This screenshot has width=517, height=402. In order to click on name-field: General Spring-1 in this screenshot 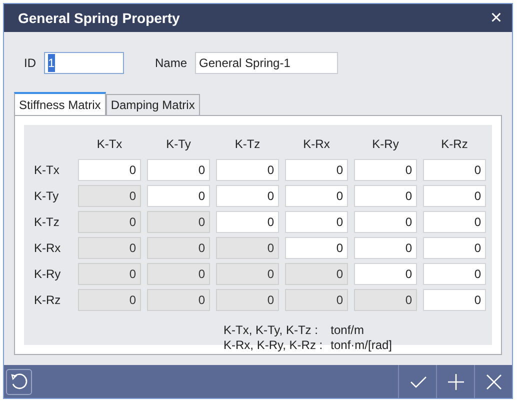, I will do `click(266, 63)`.